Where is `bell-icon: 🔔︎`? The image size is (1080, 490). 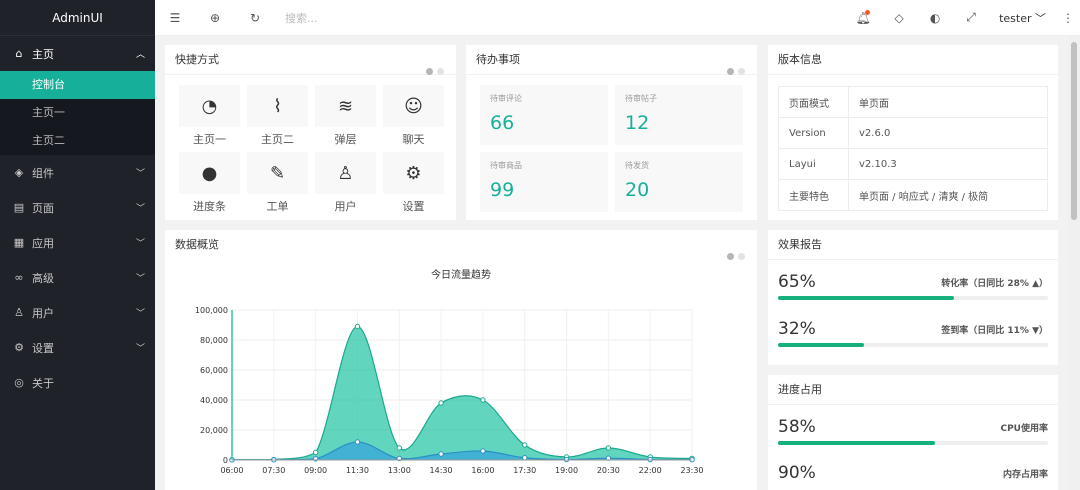
bell-icon: 🔔︎ is located at coordinates (863, 17).